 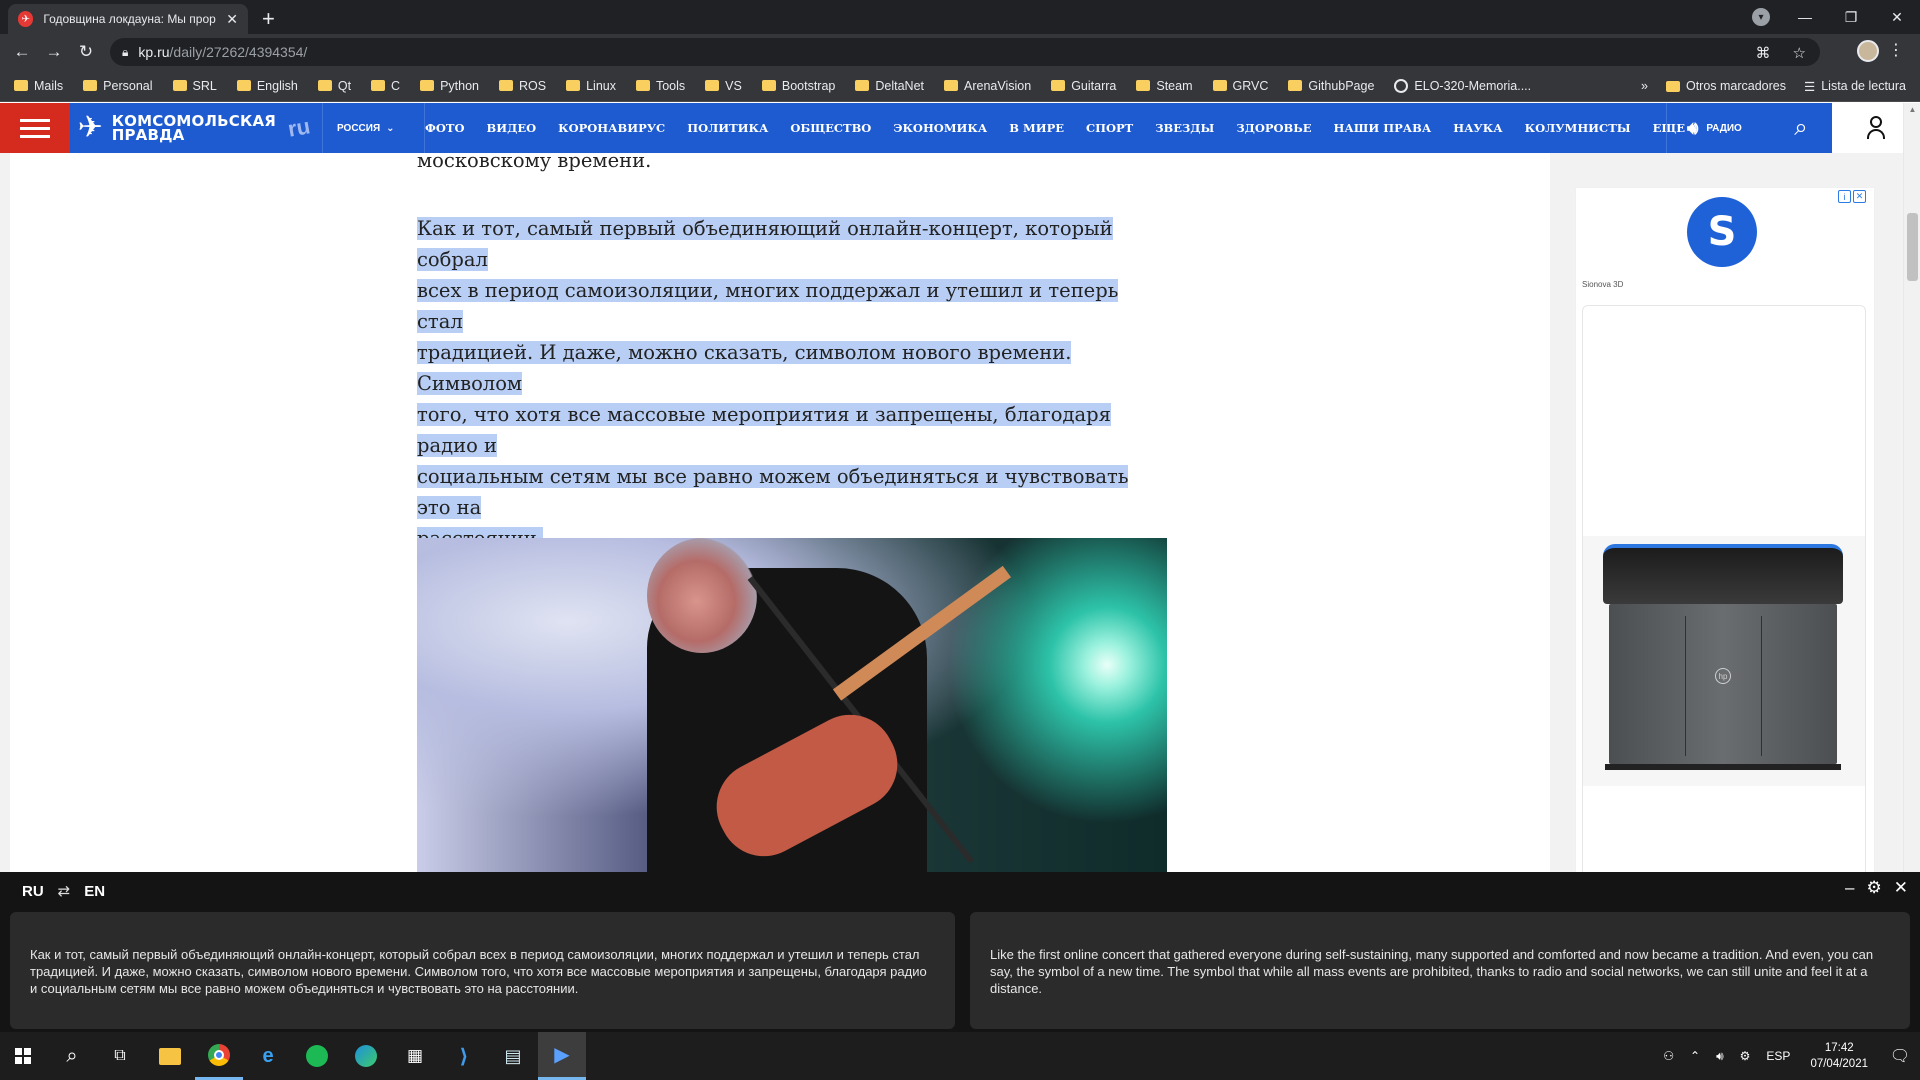 What do you see at coordinates (1868, 51) in the screenshot?
I see `profile-avatar` at bounding box center [1868, 51].